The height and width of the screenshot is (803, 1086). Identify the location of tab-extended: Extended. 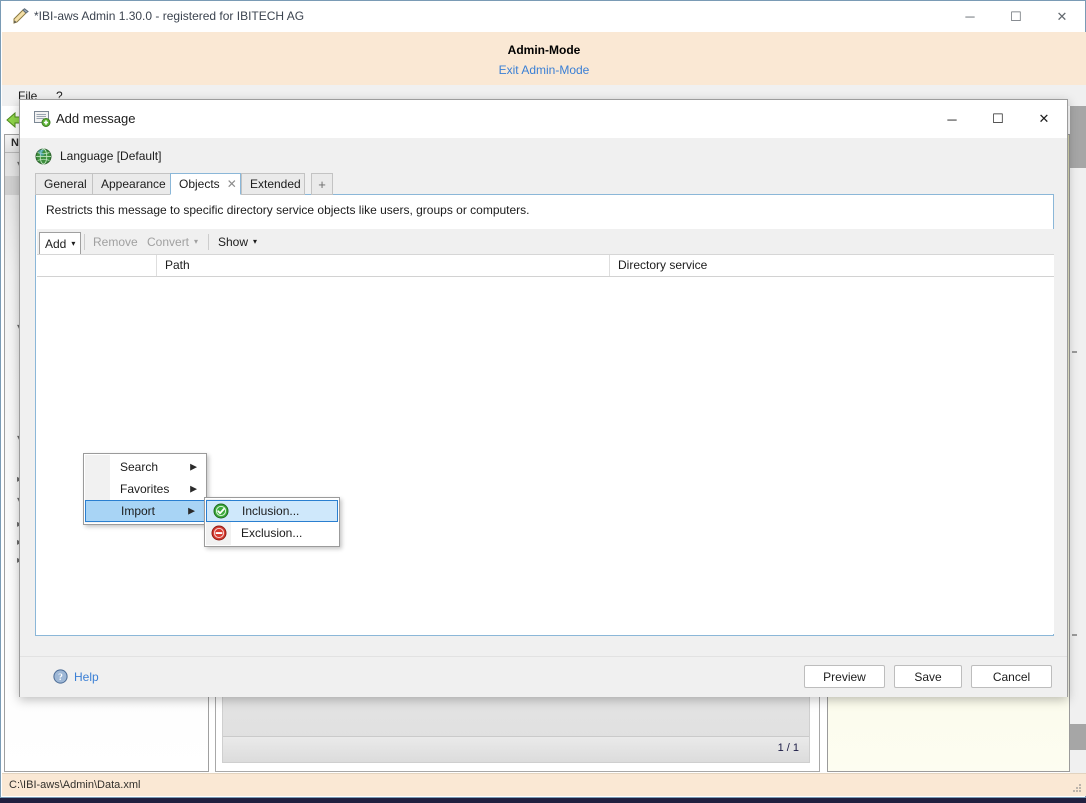
(273, 184).